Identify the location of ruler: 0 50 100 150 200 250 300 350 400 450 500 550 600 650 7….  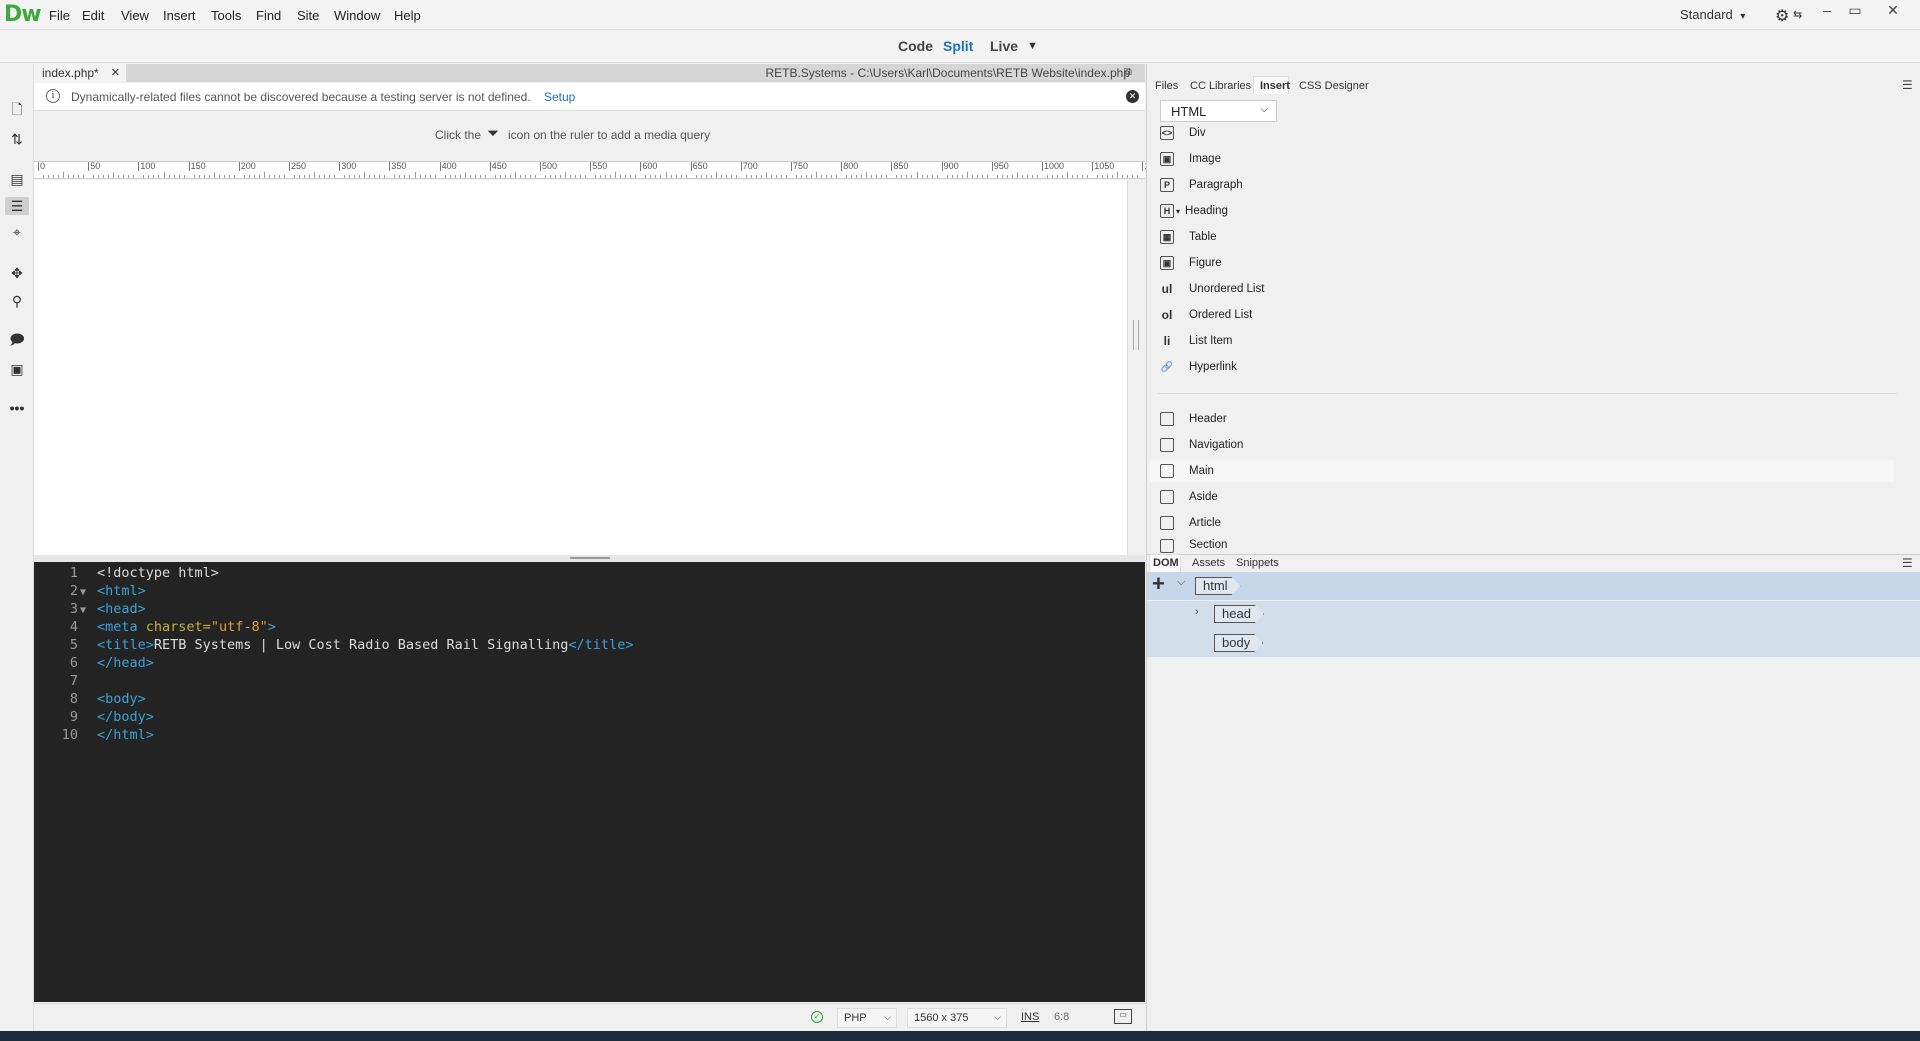
(594, 170).